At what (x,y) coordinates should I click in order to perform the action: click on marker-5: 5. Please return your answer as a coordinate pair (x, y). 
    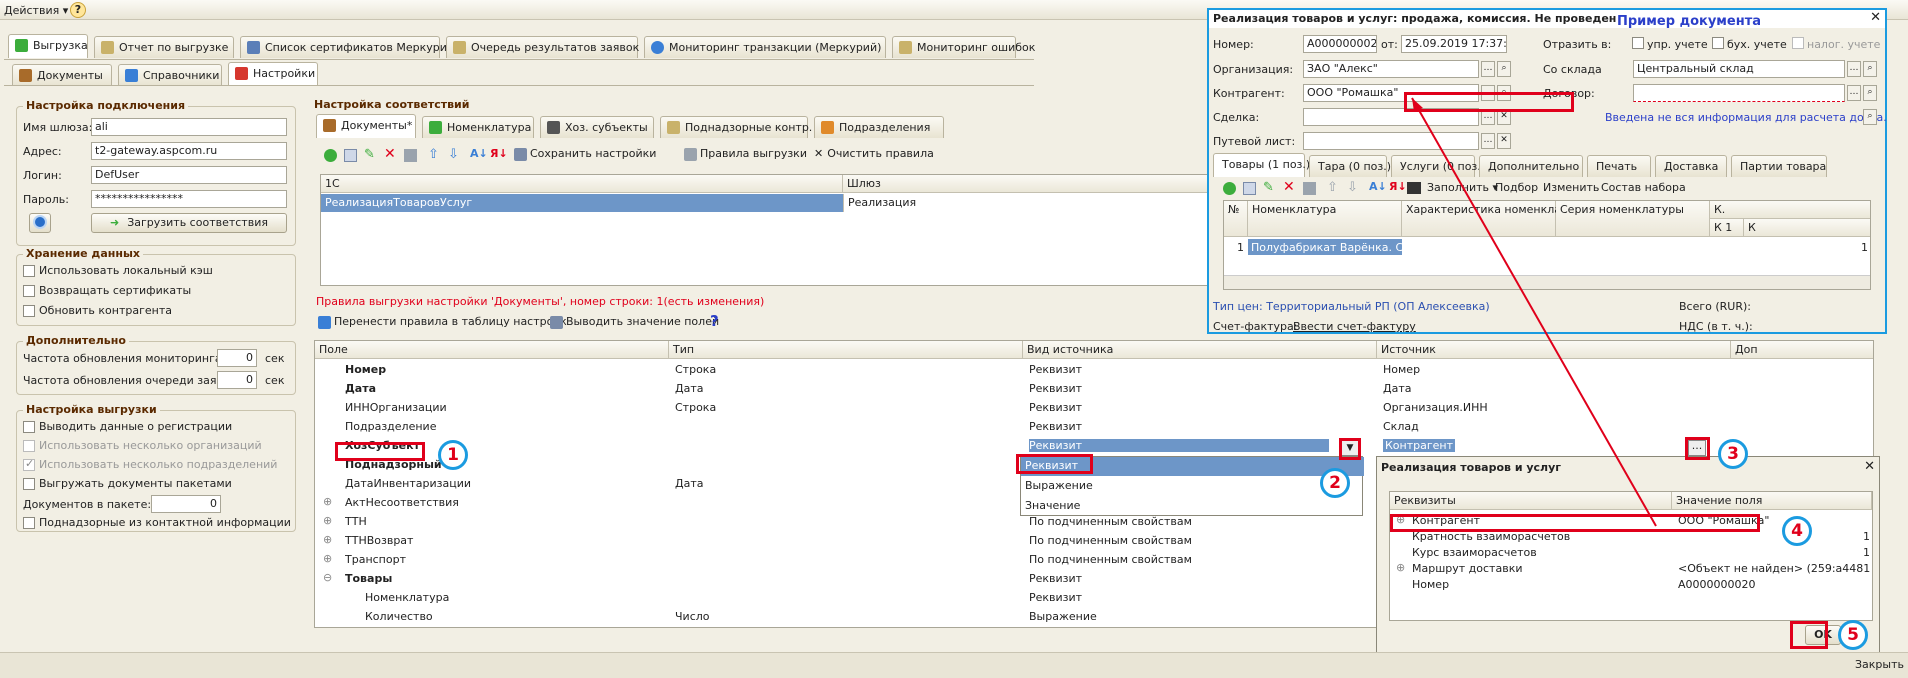
    Looking at the image, I should click on (1853, 635).